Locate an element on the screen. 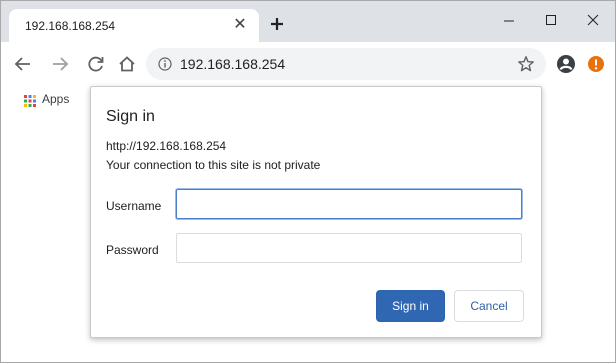 The width and height of the screenshot is (616, 363). username-label: Username is located at coordinates (134, 206).